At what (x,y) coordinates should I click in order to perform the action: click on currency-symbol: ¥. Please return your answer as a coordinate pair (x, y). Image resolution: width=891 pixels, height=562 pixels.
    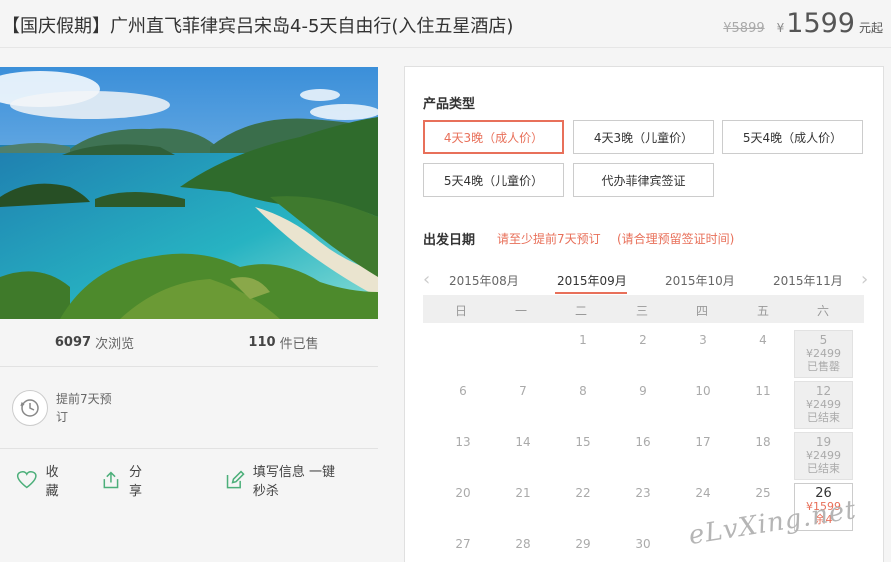
    Looking at the image, I should click on (780, 28).